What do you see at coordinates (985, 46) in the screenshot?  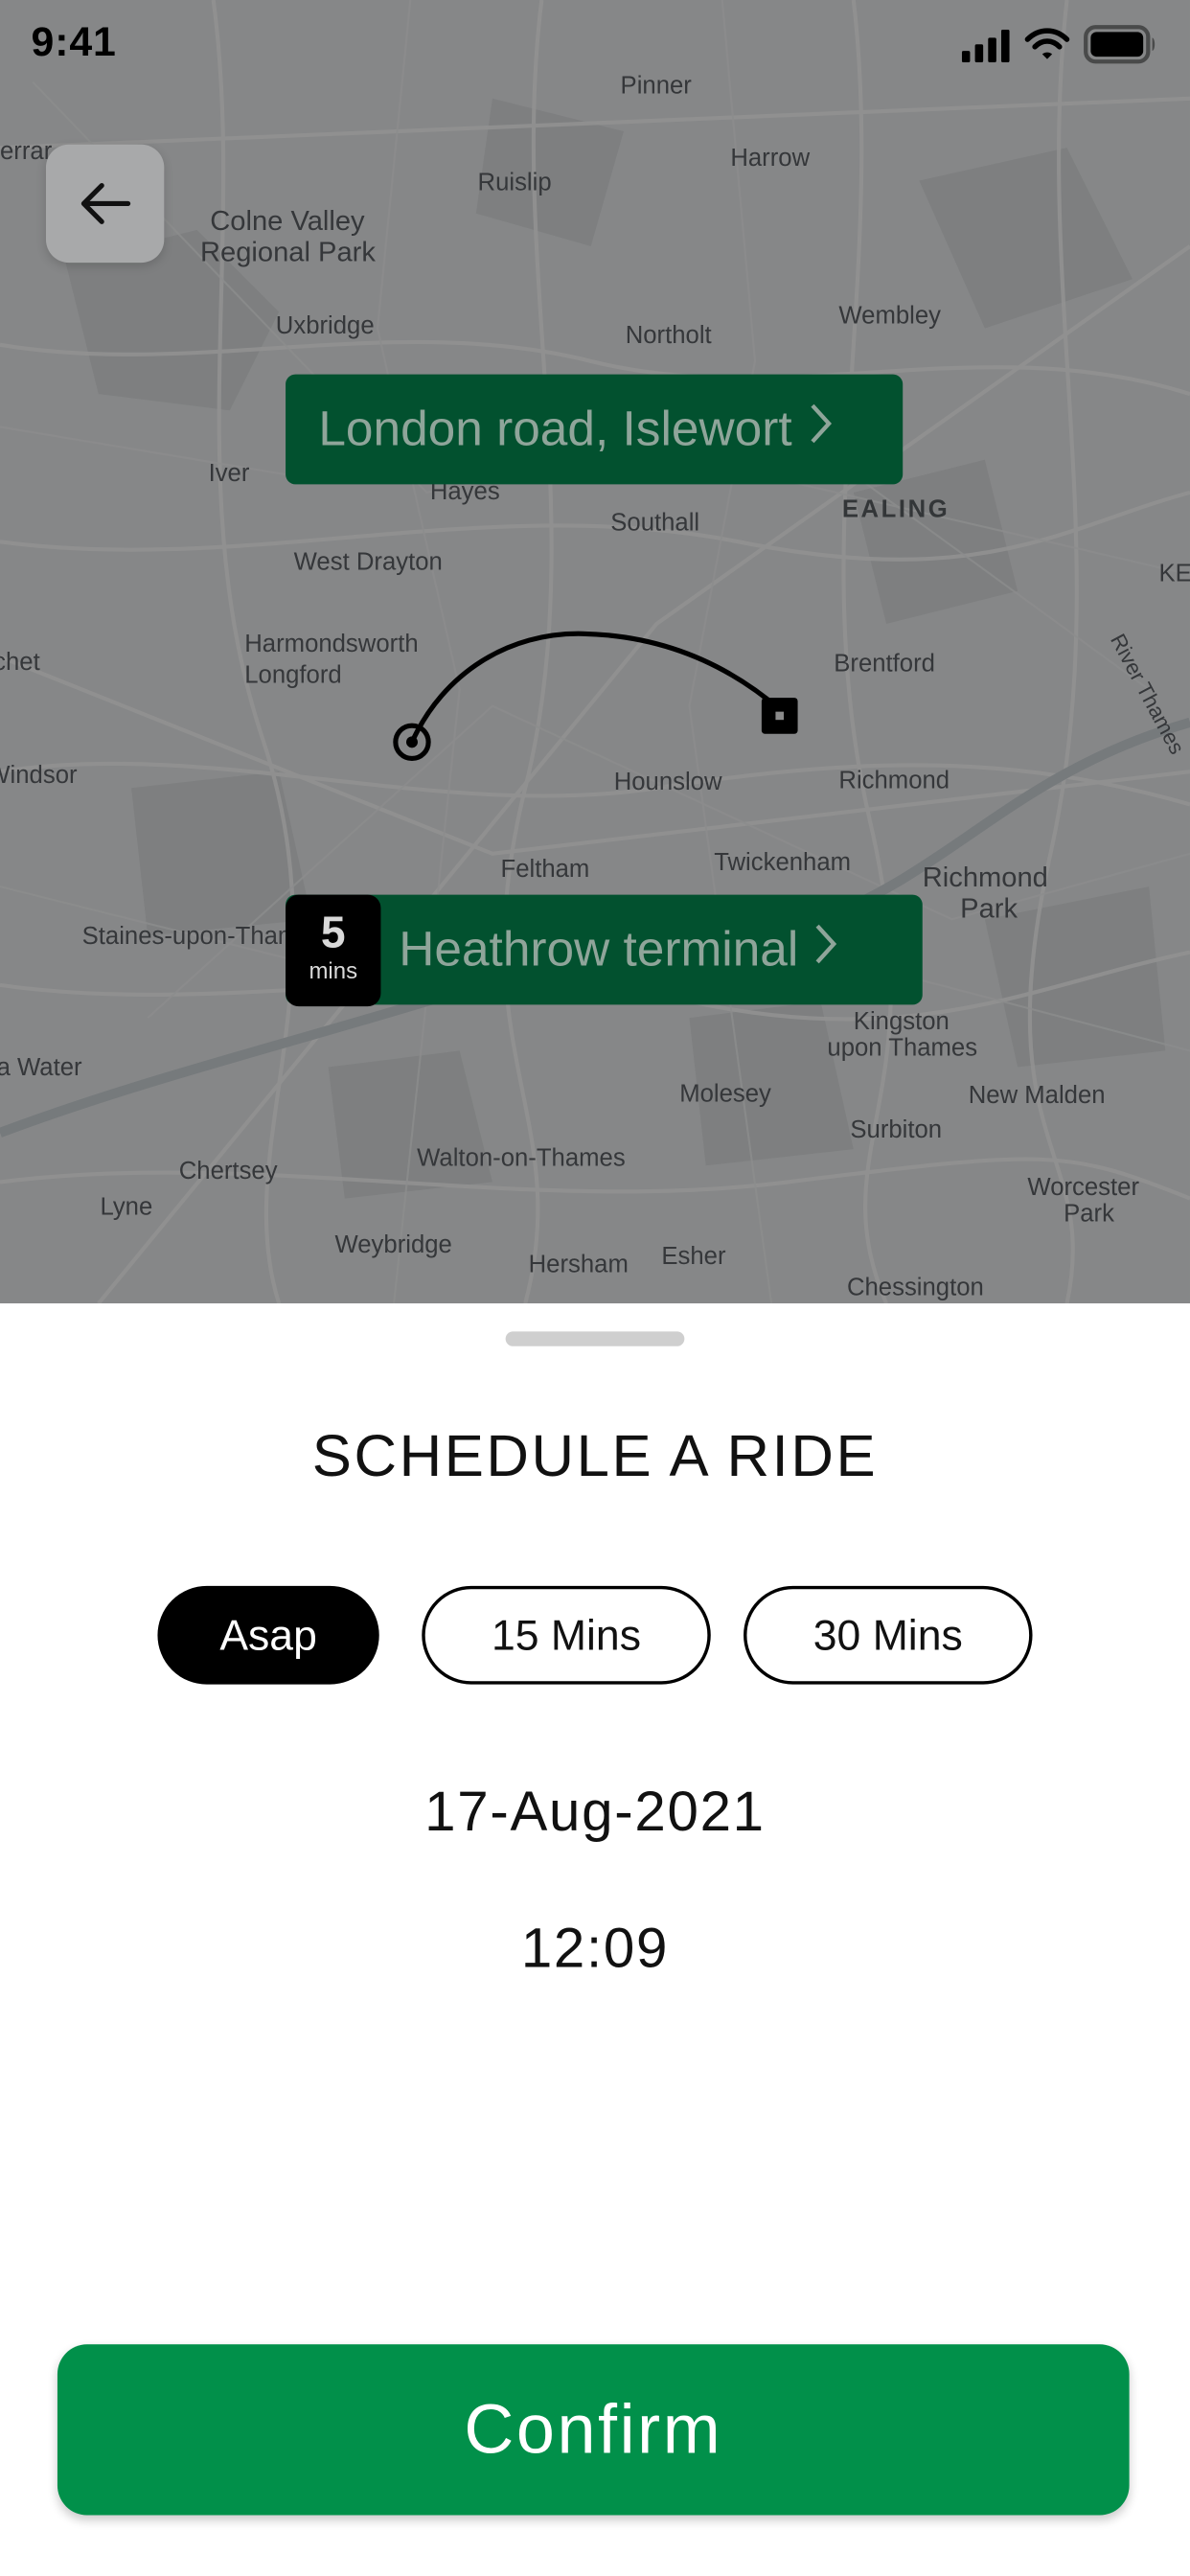 I see `signal-icon` at bounding box center [985, 46].